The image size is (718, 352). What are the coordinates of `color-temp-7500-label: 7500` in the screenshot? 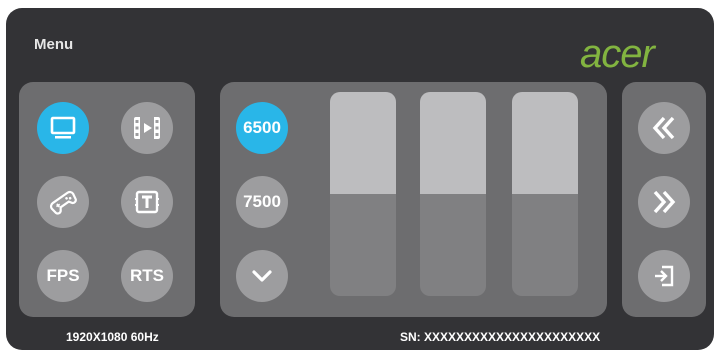 It's located at (262, 201).